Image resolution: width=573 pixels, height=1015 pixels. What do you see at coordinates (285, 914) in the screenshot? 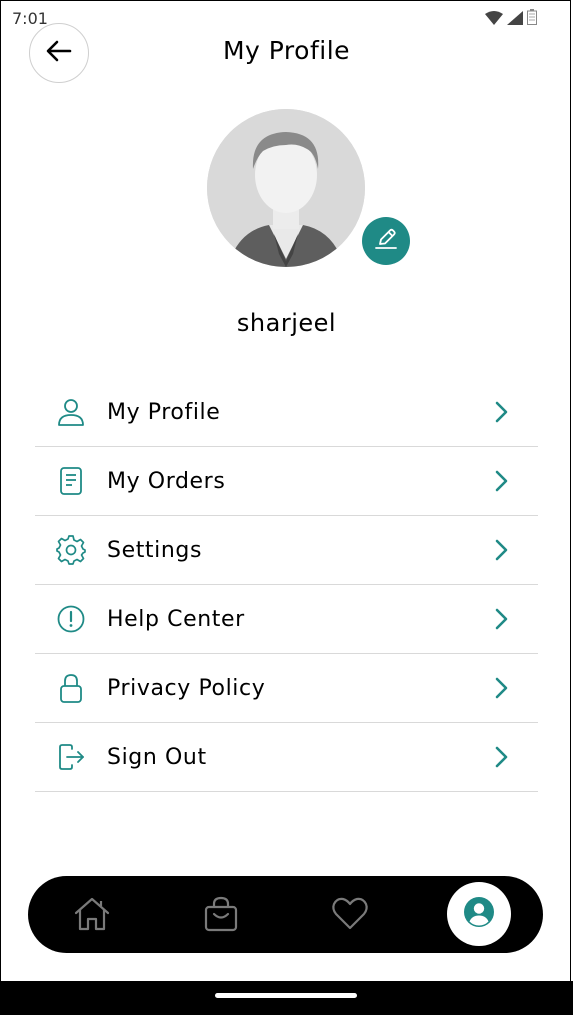
I see `bottom-nav` at bounding box center [285, 914].